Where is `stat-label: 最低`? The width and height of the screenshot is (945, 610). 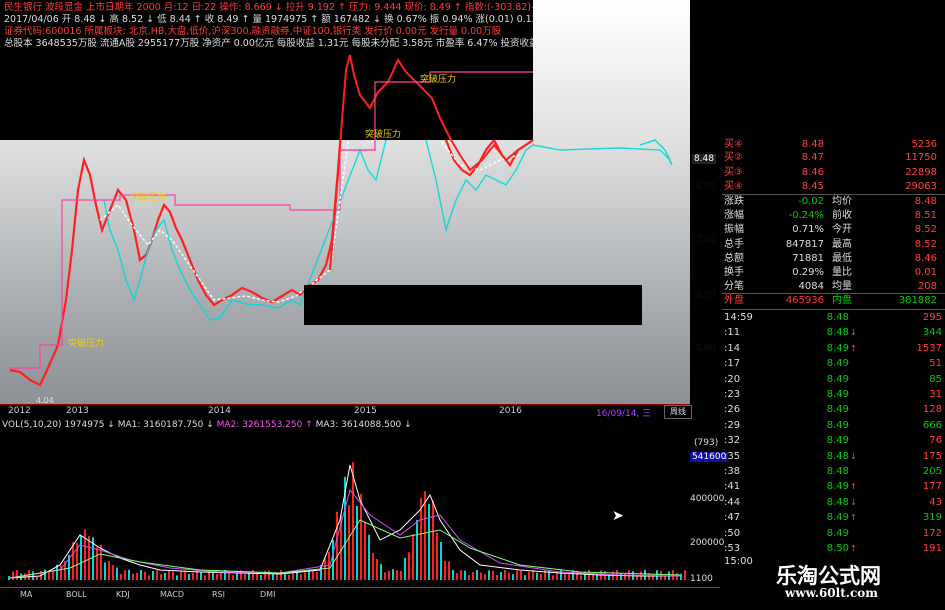
stat-label: 最低 is located at coordinates (842, 258).